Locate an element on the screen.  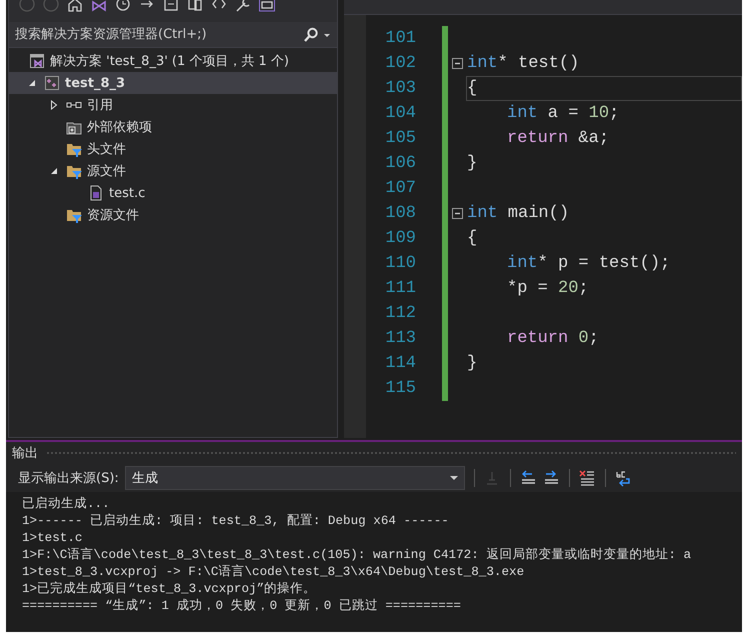
caret-icon is located at coordinates (454, 478).